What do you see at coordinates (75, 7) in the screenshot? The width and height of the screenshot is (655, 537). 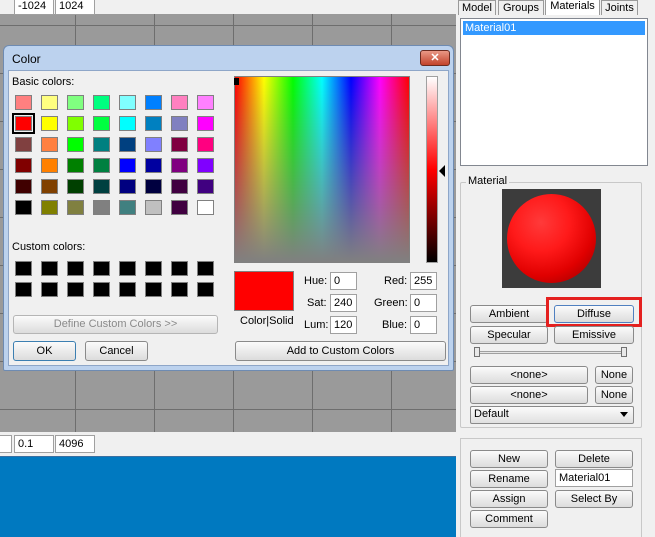 I see `range-max-field: 1024` at bounding box center [75, 7].